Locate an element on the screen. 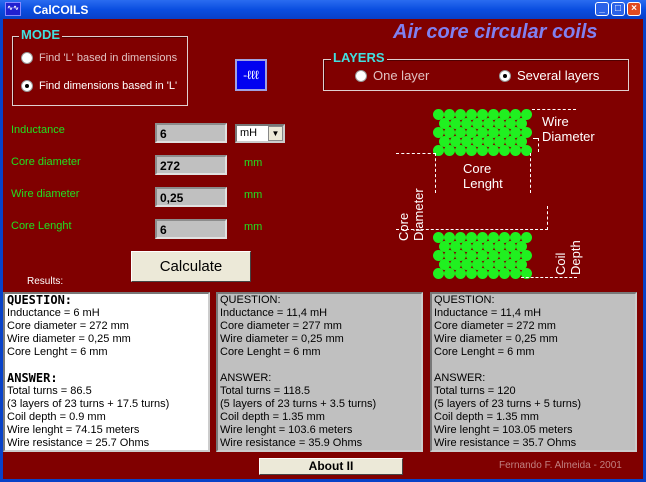 The height and width of the screenshot is (482, 646). radio-label: One layer is located at coordinates (401, 75).